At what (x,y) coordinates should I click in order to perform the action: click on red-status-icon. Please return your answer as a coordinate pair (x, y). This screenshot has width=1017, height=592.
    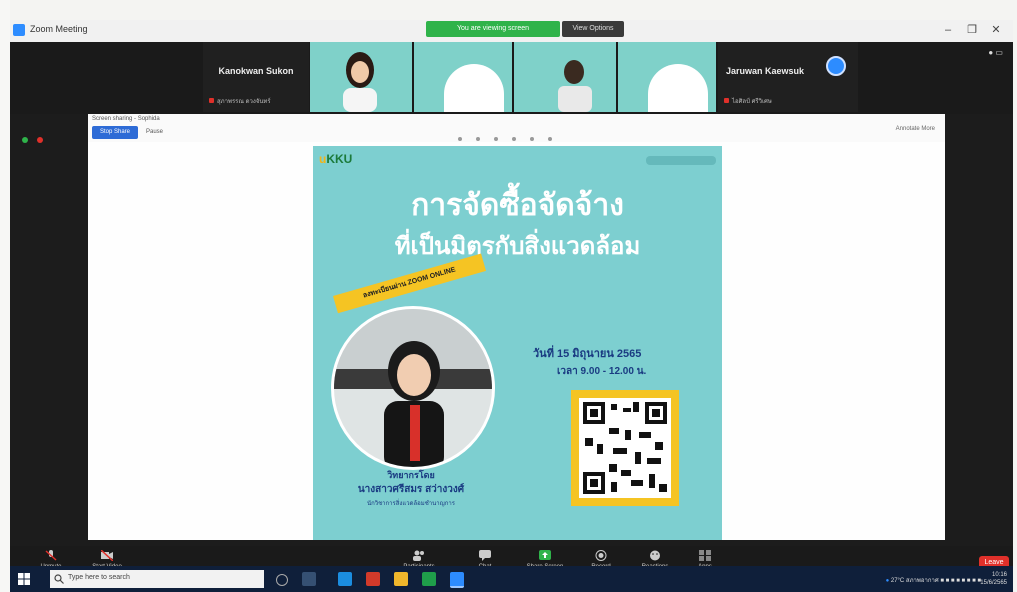
    Looking at the image, I should click on (40, 140).